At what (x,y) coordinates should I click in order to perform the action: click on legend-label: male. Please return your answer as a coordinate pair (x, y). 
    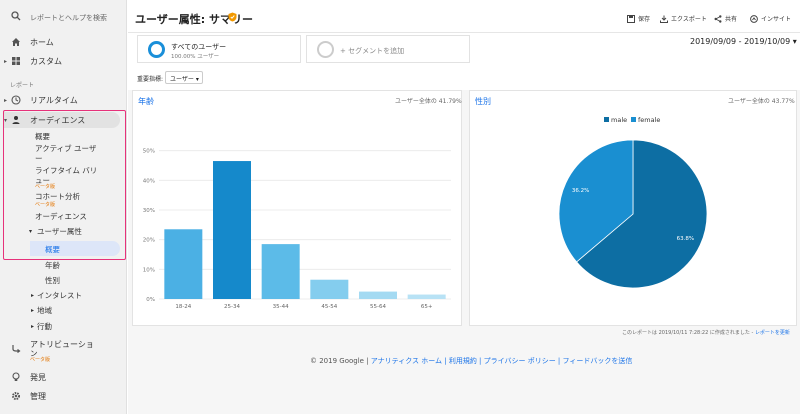
    Looking at the image, I should click on (619, 120).